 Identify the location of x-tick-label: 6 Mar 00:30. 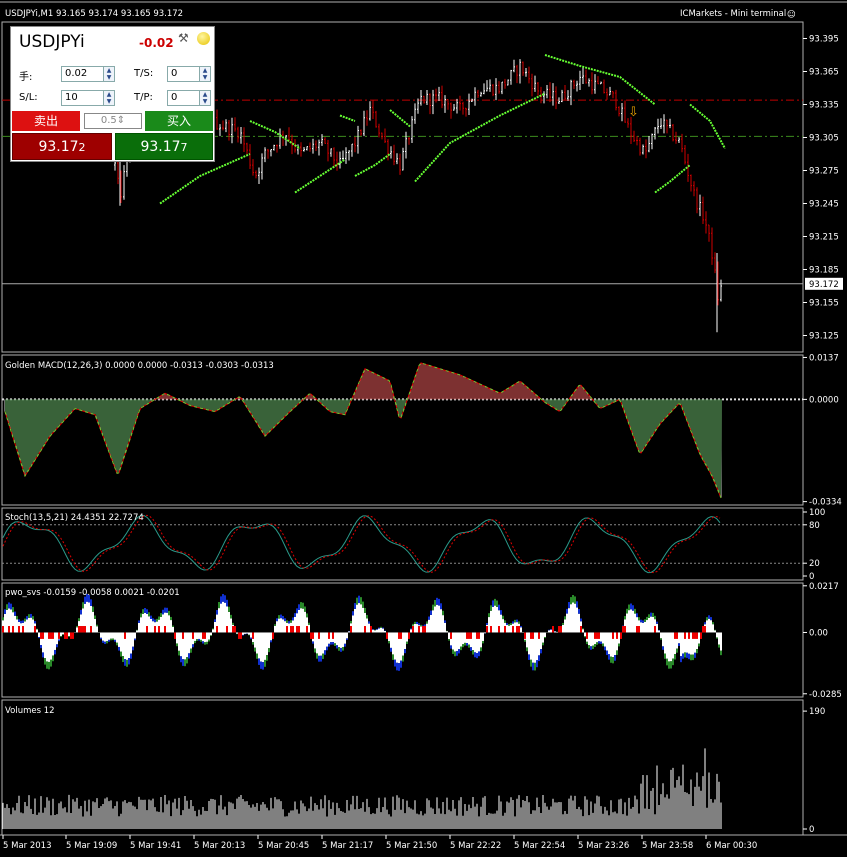
(731, 846).